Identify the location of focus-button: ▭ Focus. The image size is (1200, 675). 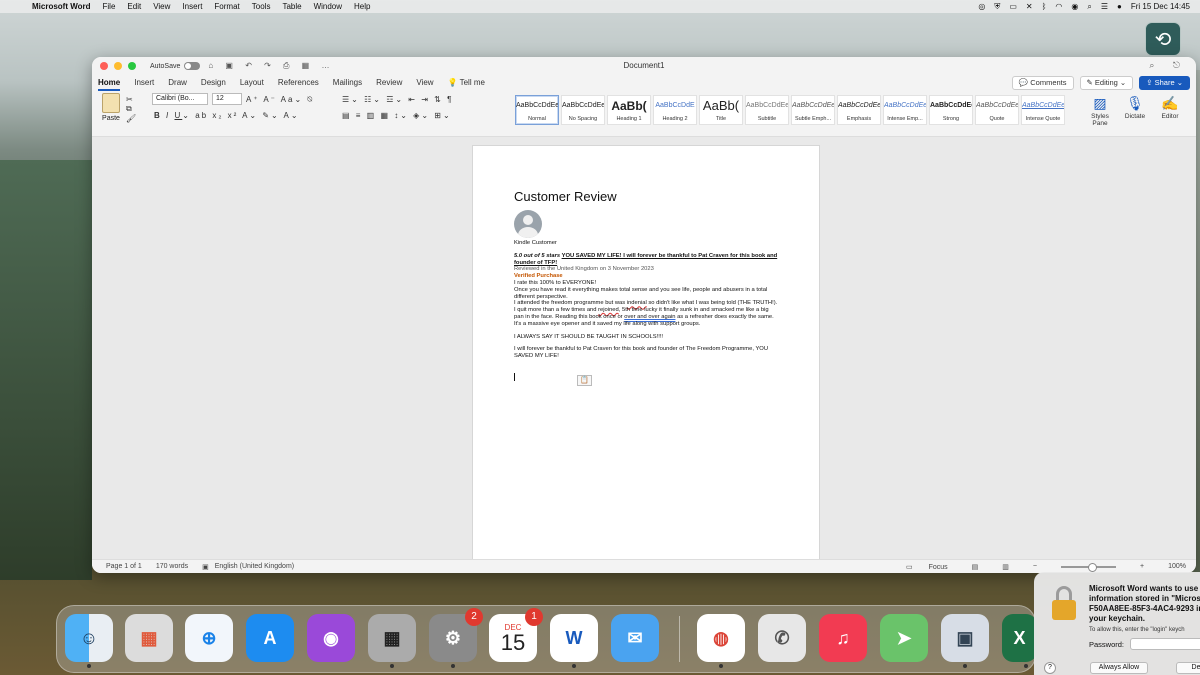
(920, 567).